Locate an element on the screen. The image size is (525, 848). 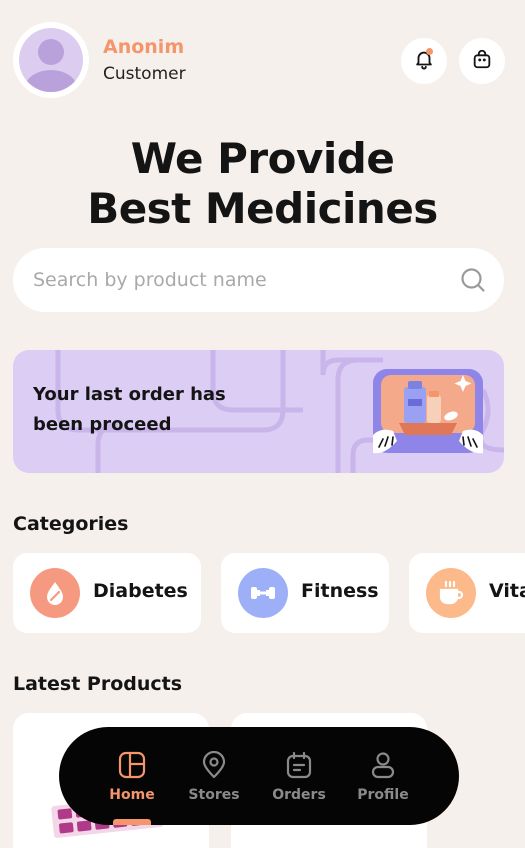
clipboard-icon is located at coordinates (299, 765).